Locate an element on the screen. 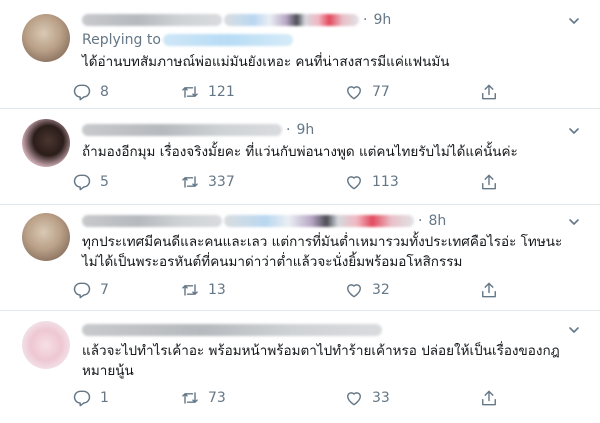 This screenshot has width=600, height=423. tweet-actions: 5 337 113 is located at coordinates (292, 182).